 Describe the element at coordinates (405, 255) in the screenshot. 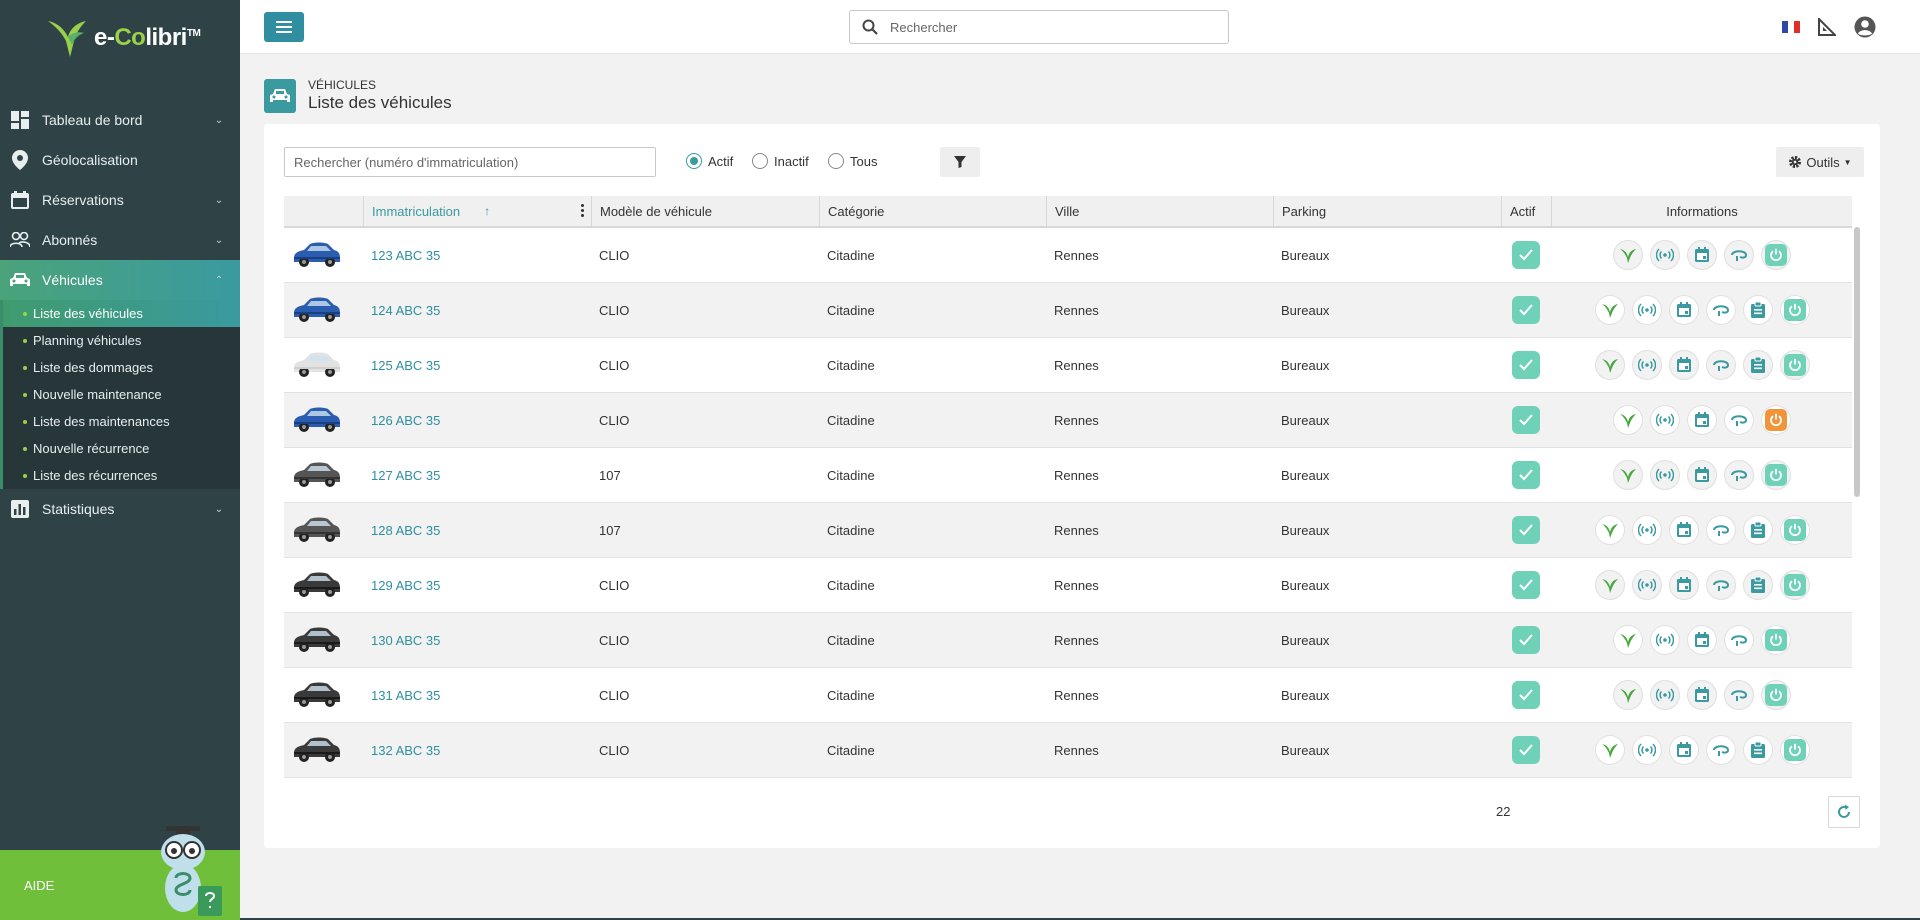

I see `plate-link: 123 ABC 35` at that location.